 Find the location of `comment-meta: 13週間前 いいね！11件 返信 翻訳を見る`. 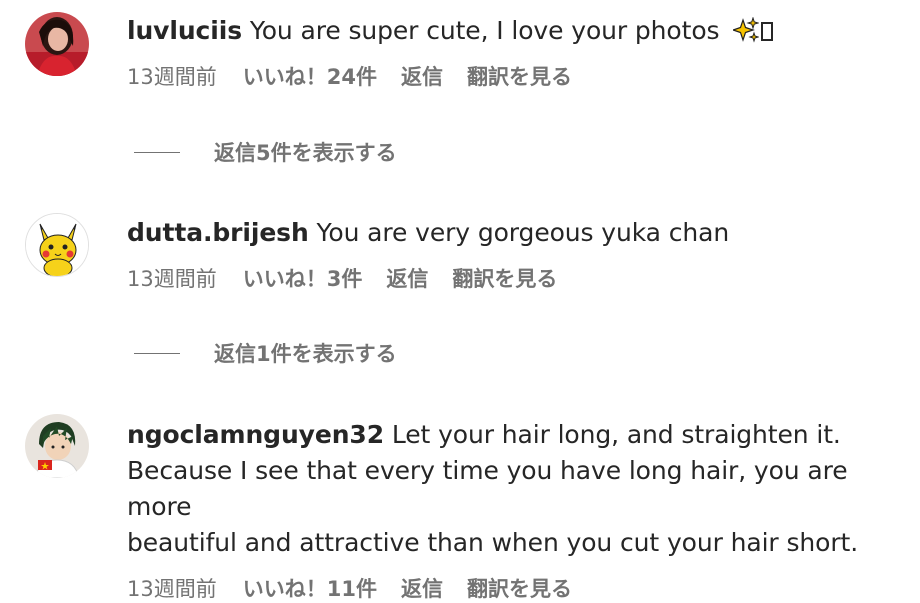

comment-meta: 13週間前 いいね！11件 返信 翻訳を見る is located at coordinates (517, 588).